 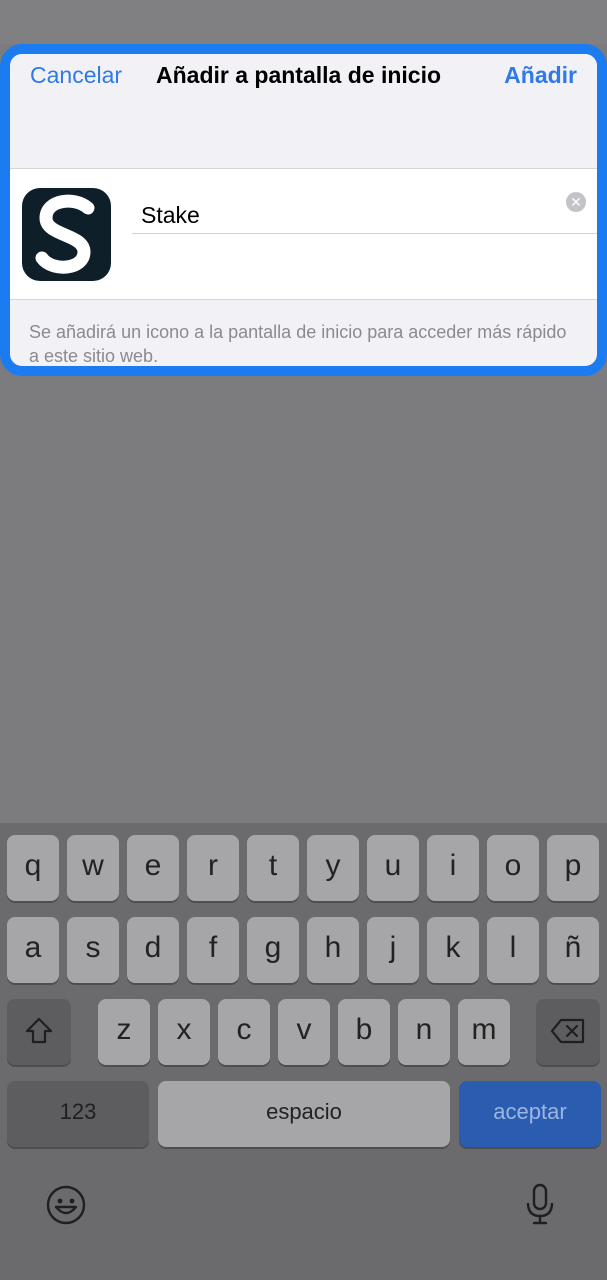 I want to click on stake-s-logo-icon, so click(x=66, y=234).